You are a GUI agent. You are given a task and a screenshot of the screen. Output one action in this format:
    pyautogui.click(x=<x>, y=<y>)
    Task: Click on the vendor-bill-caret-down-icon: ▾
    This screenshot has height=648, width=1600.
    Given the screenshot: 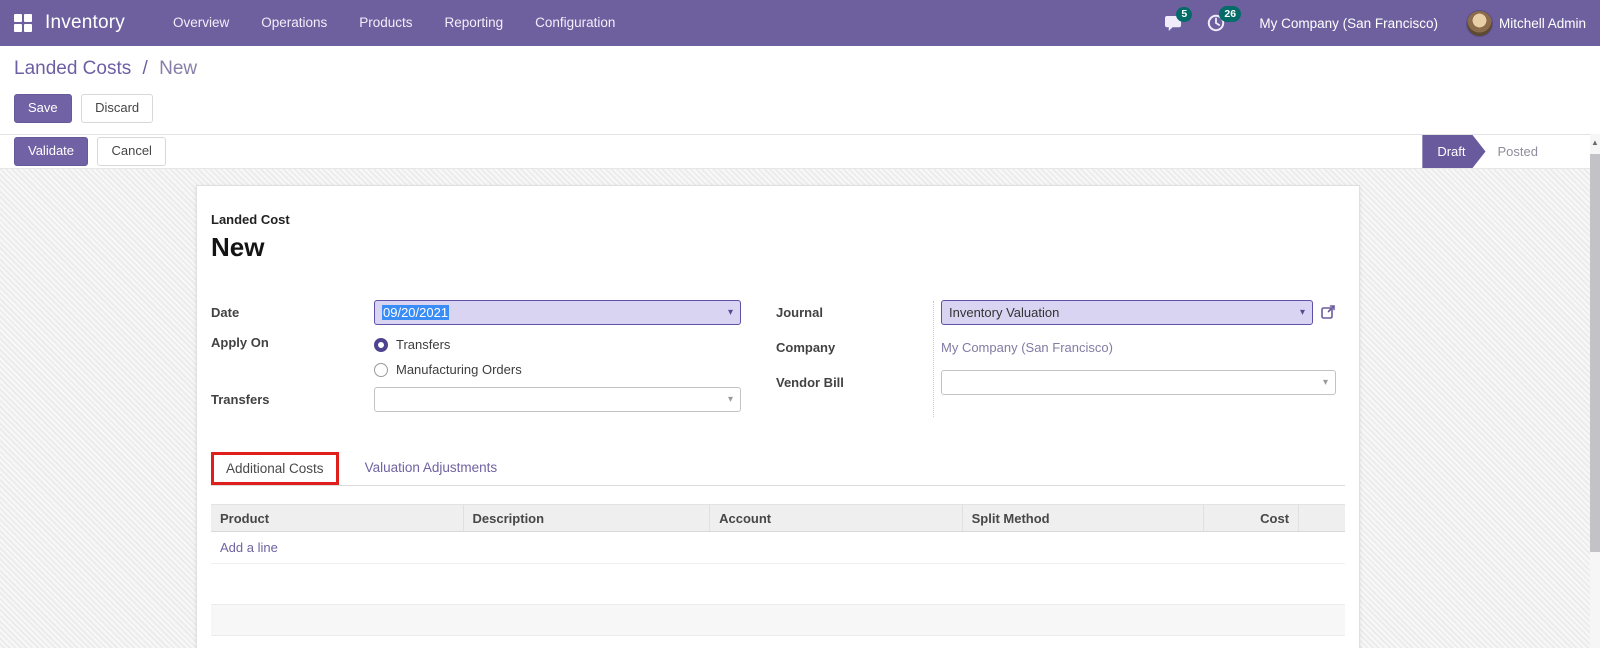 What is the action you would take?
    pyautogui.click(x=1322, y=382)
    